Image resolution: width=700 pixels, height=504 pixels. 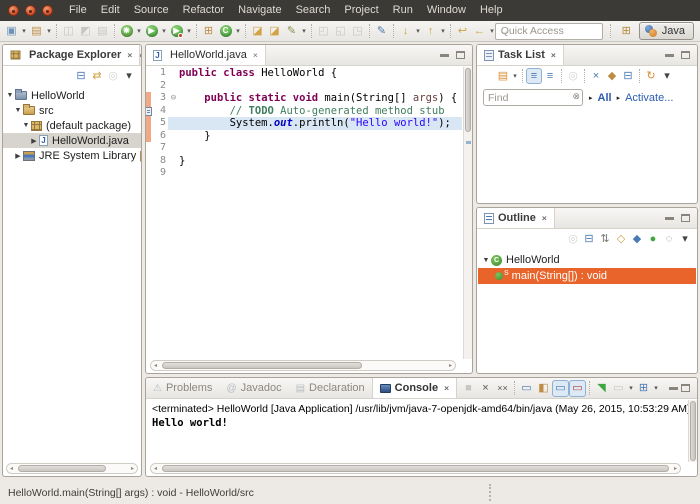 I want to click on hide-completed-button: ×, so click(x=596, y=76).